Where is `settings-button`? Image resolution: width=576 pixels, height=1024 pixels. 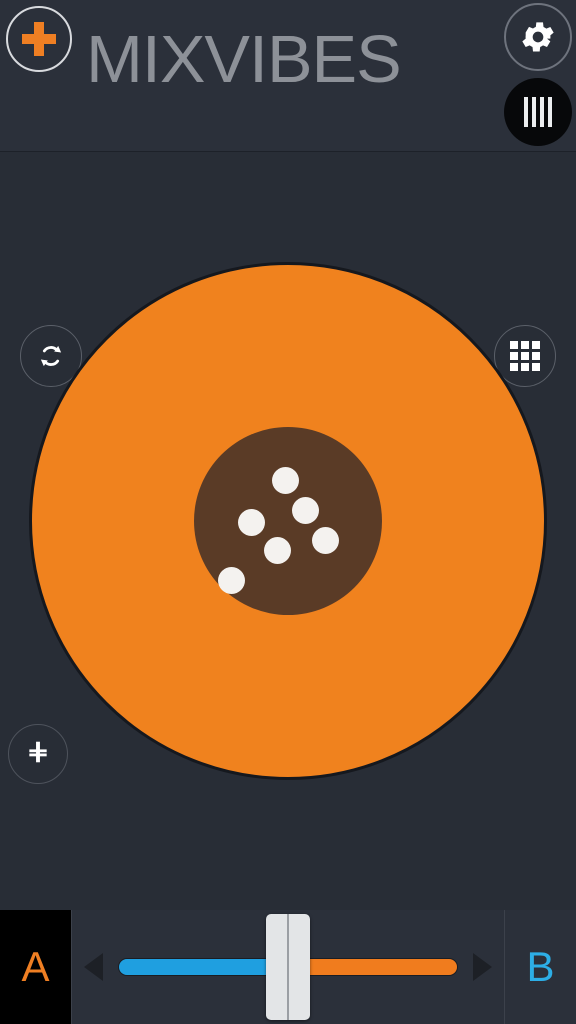
settings-button is located at coordinates (538, 37).